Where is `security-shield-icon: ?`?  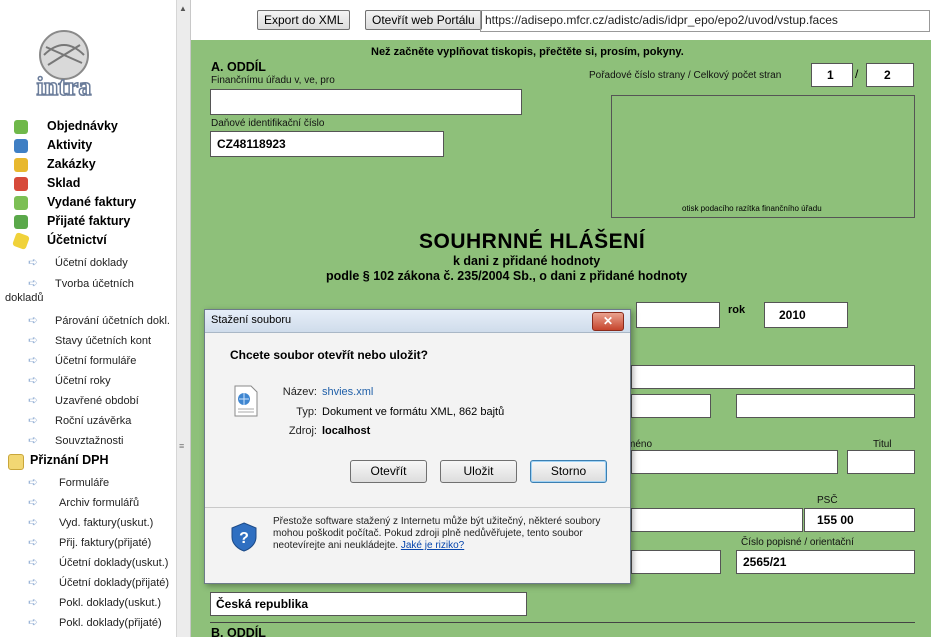 security-shield-icon: ? is located at coordinates (244, 537).